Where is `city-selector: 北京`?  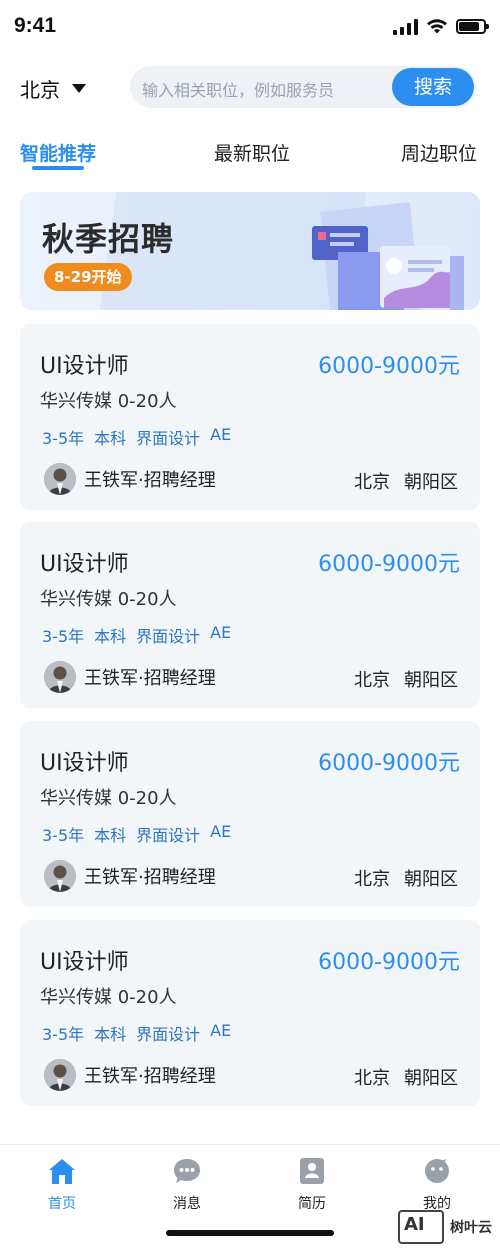 city-selector: 北京 is located at coordinates (53, 88).